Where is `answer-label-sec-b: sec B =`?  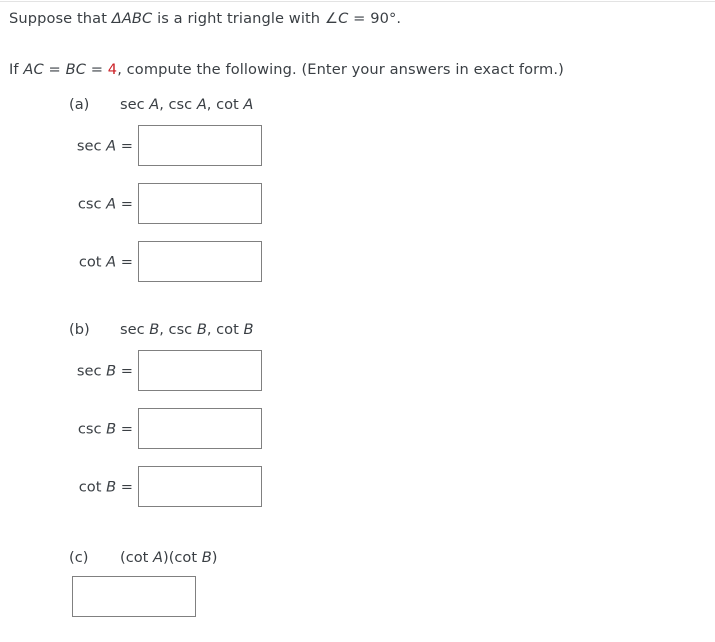 answer-label-sec-b: sec B = is located at coordinates (105, 370).